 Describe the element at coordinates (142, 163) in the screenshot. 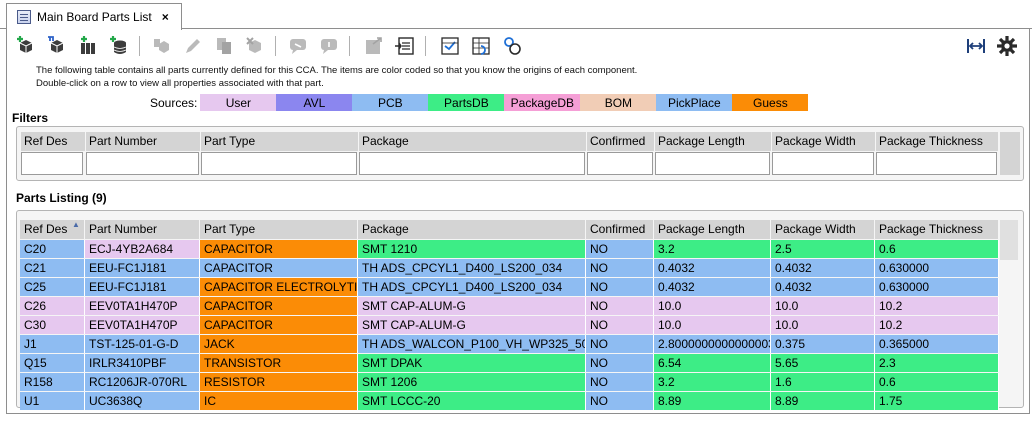

I see `filter-input-part-number` at that location.